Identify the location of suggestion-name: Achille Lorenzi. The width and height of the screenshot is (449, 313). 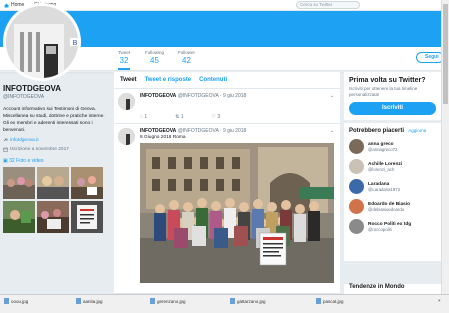
(385, 164).